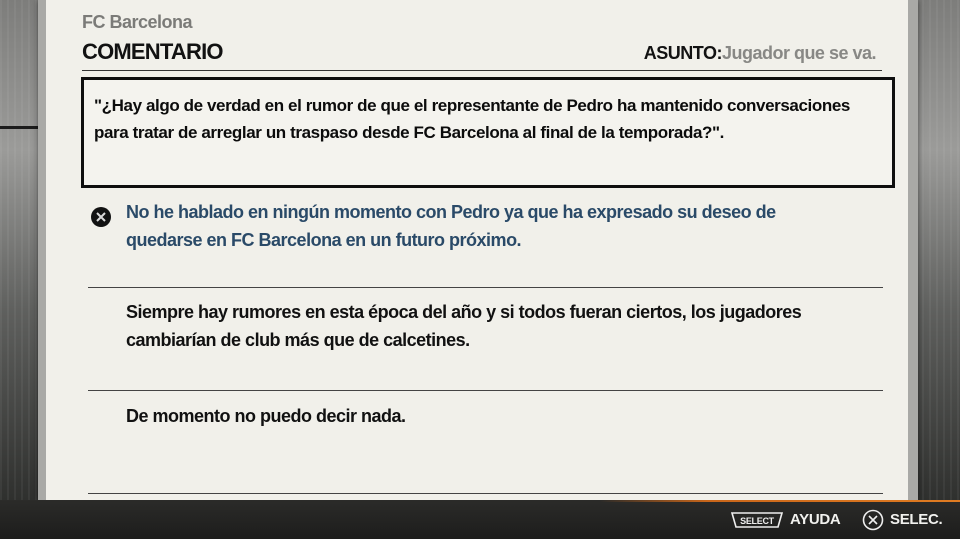  I want to click on help-label: AYUDA, so click(815, 519).